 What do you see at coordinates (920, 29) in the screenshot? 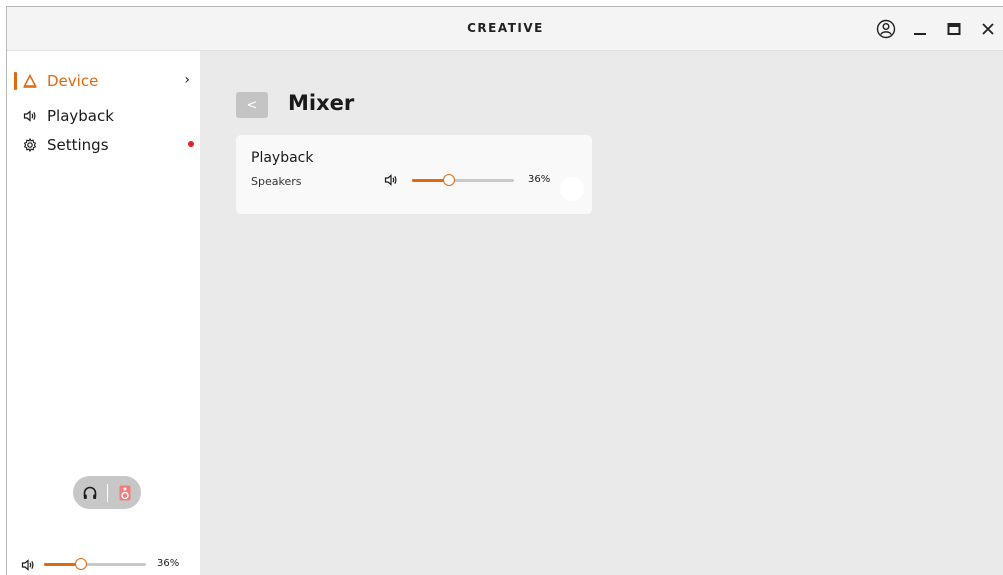
I see `minimize-button` at bounding box center [920, 29].